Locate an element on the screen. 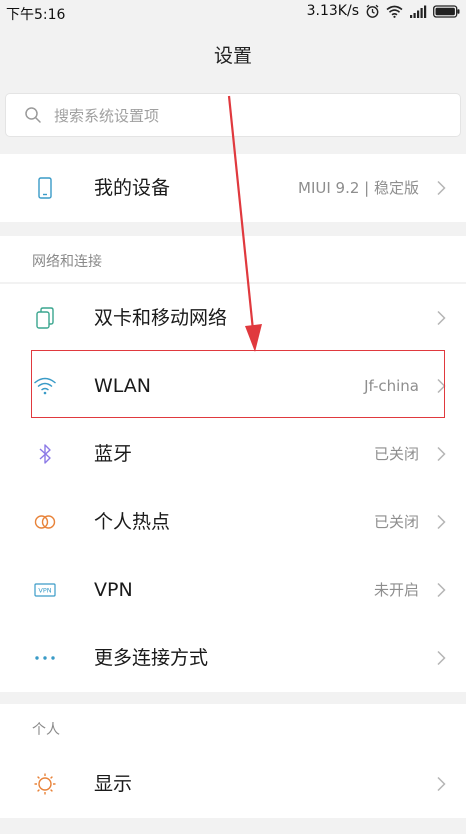 This screenshot has height=834, width=466. section-header-bg is located at coordinates (233, 727).